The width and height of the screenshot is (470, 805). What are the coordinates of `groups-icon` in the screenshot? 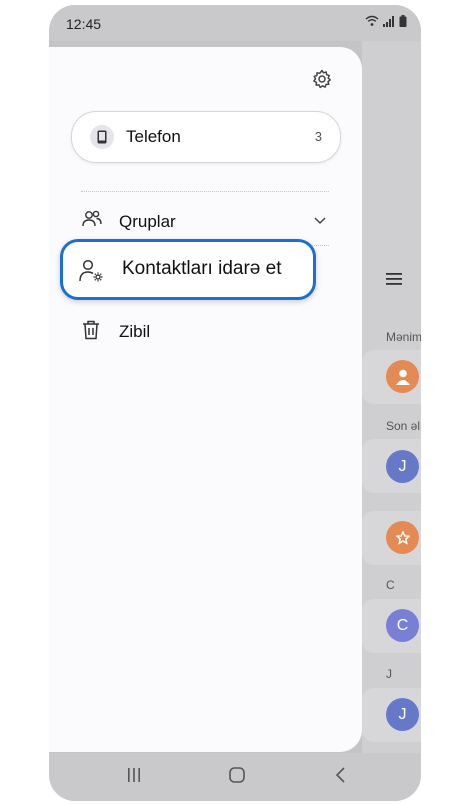 It's located at (92, 218).